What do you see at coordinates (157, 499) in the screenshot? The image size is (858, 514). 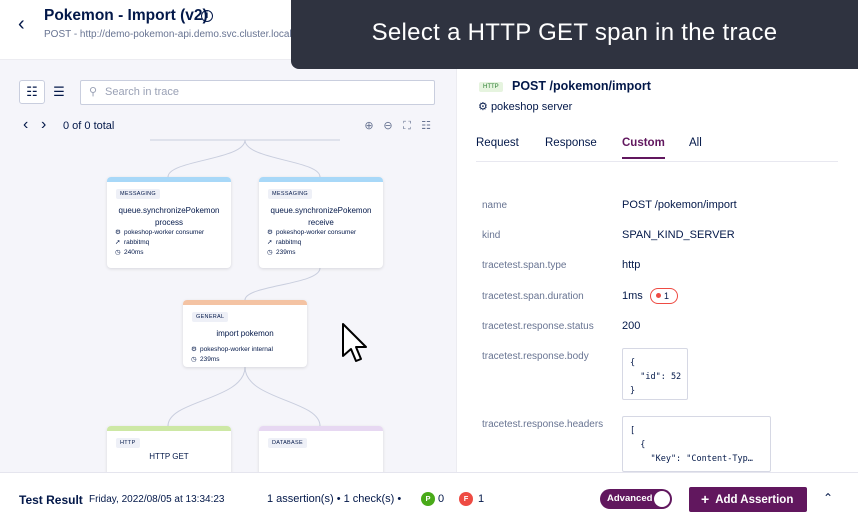 I see `run-date: Friday, 2022/08/05 at 13:34:23` at bounding box center [157, 499].